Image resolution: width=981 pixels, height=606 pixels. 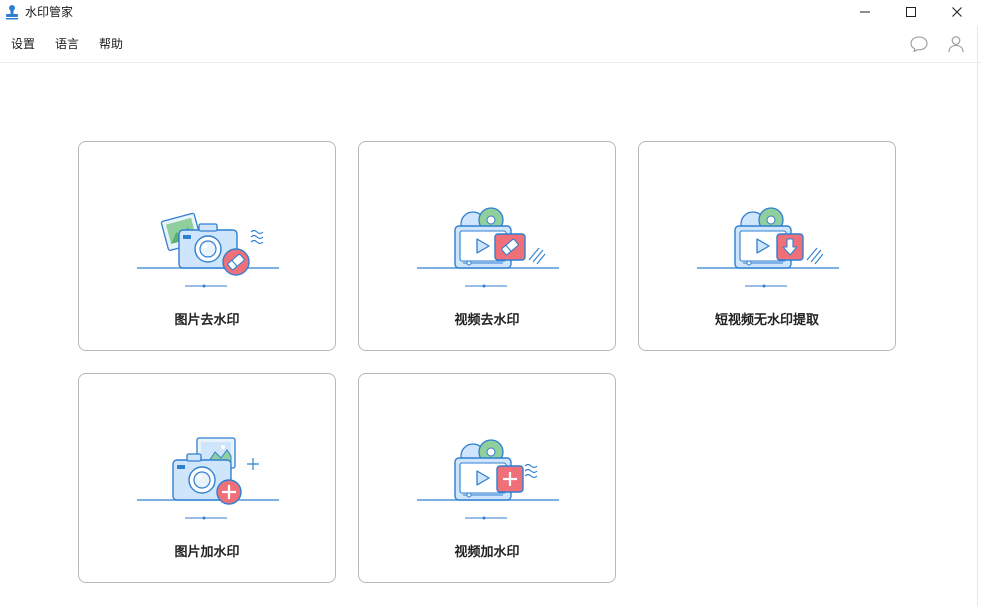 I want to click on feature-label: 视频去水印, so click(x=487, y=320).